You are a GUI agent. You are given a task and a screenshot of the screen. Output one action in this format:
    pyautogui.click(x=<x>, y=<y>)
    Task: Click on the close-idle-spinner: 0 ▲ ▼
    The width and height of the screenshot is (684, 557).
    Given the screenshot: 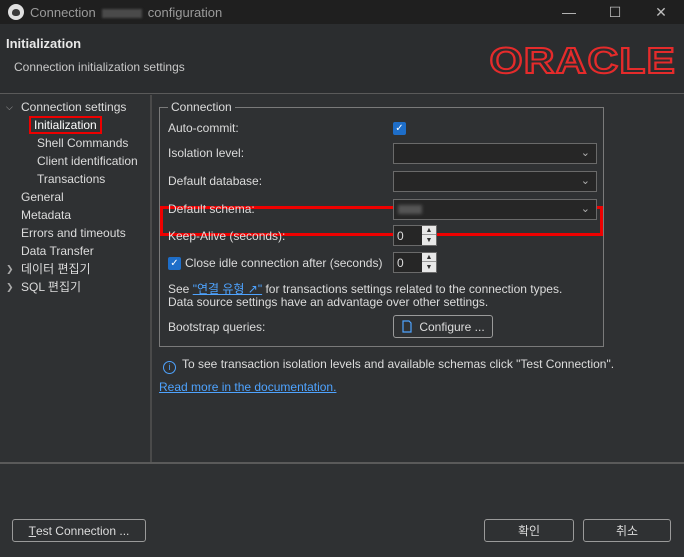 What is the action you would take?
    pyautogui.click(x=415, y=262)
    